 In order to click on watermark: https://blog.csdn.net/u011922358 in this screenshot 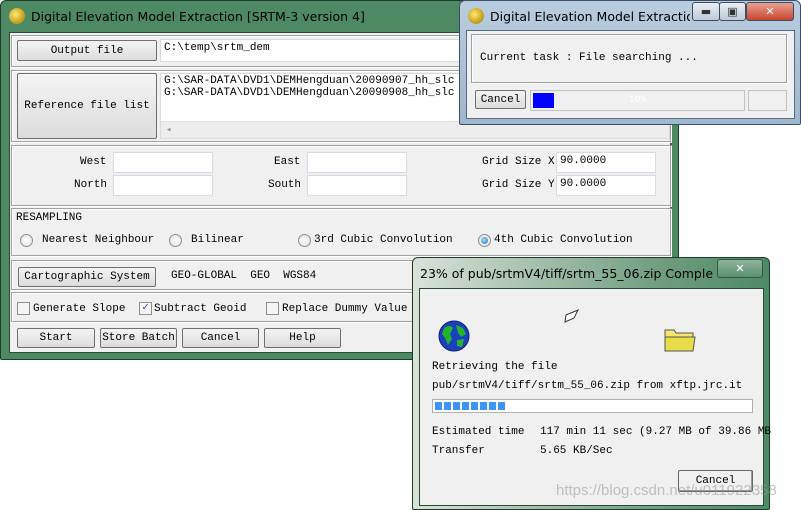, I will do `click(666, 490)`.